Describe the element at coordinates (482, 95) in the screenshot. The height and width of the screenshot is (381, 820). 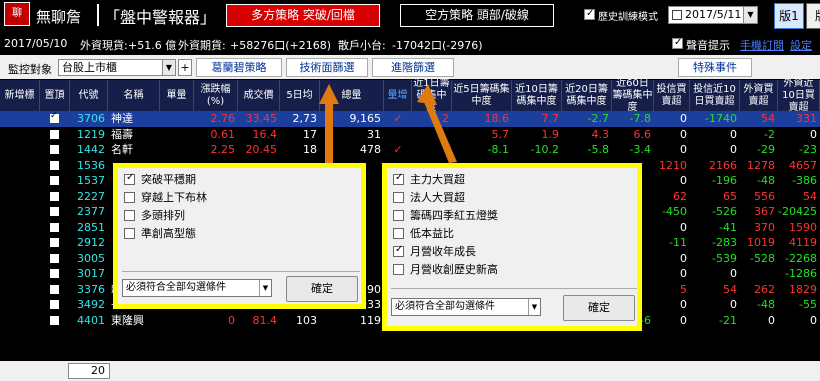
I see `column-header: 近5日籌碼集中度` at that location.